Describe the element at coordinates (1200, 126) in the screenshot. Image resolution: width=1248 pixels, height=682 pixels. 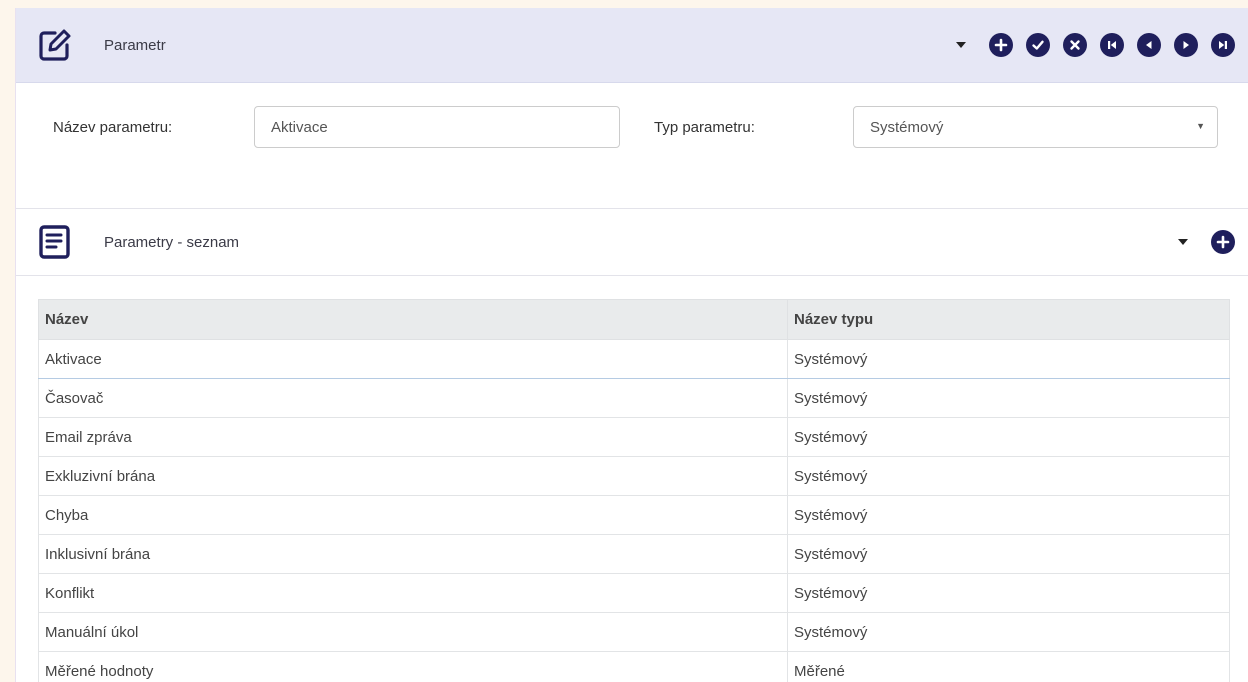
I see `chevron-down-icon: ▼` at that location.